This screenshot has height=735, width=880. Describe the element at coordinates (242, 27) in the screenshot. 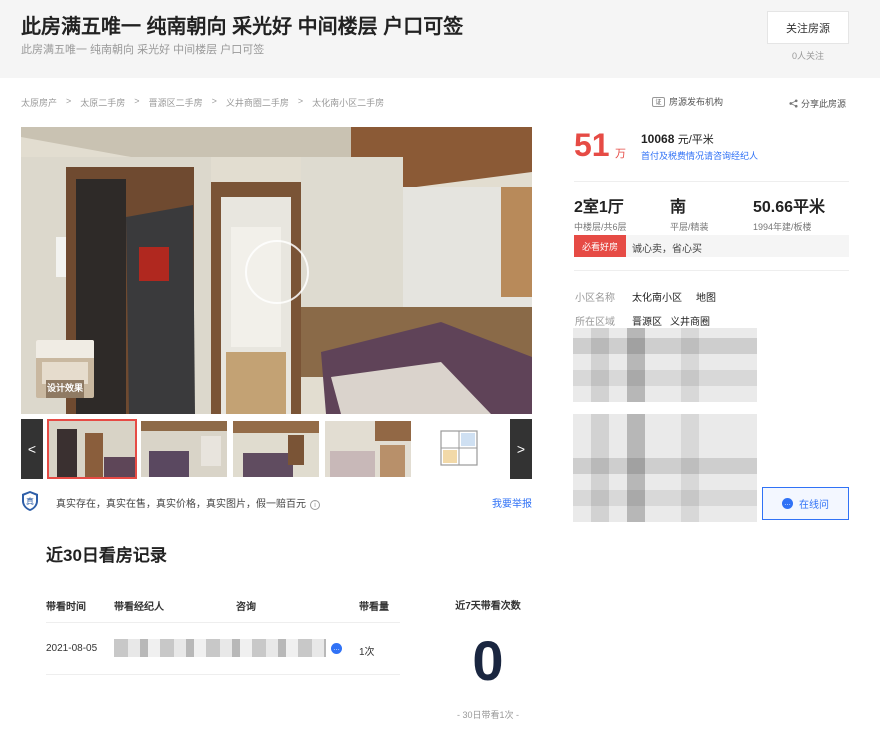

I see `page-title: 此房满五唯一 纯南朝向 采光好 中间楼层 户口可签` at that location.